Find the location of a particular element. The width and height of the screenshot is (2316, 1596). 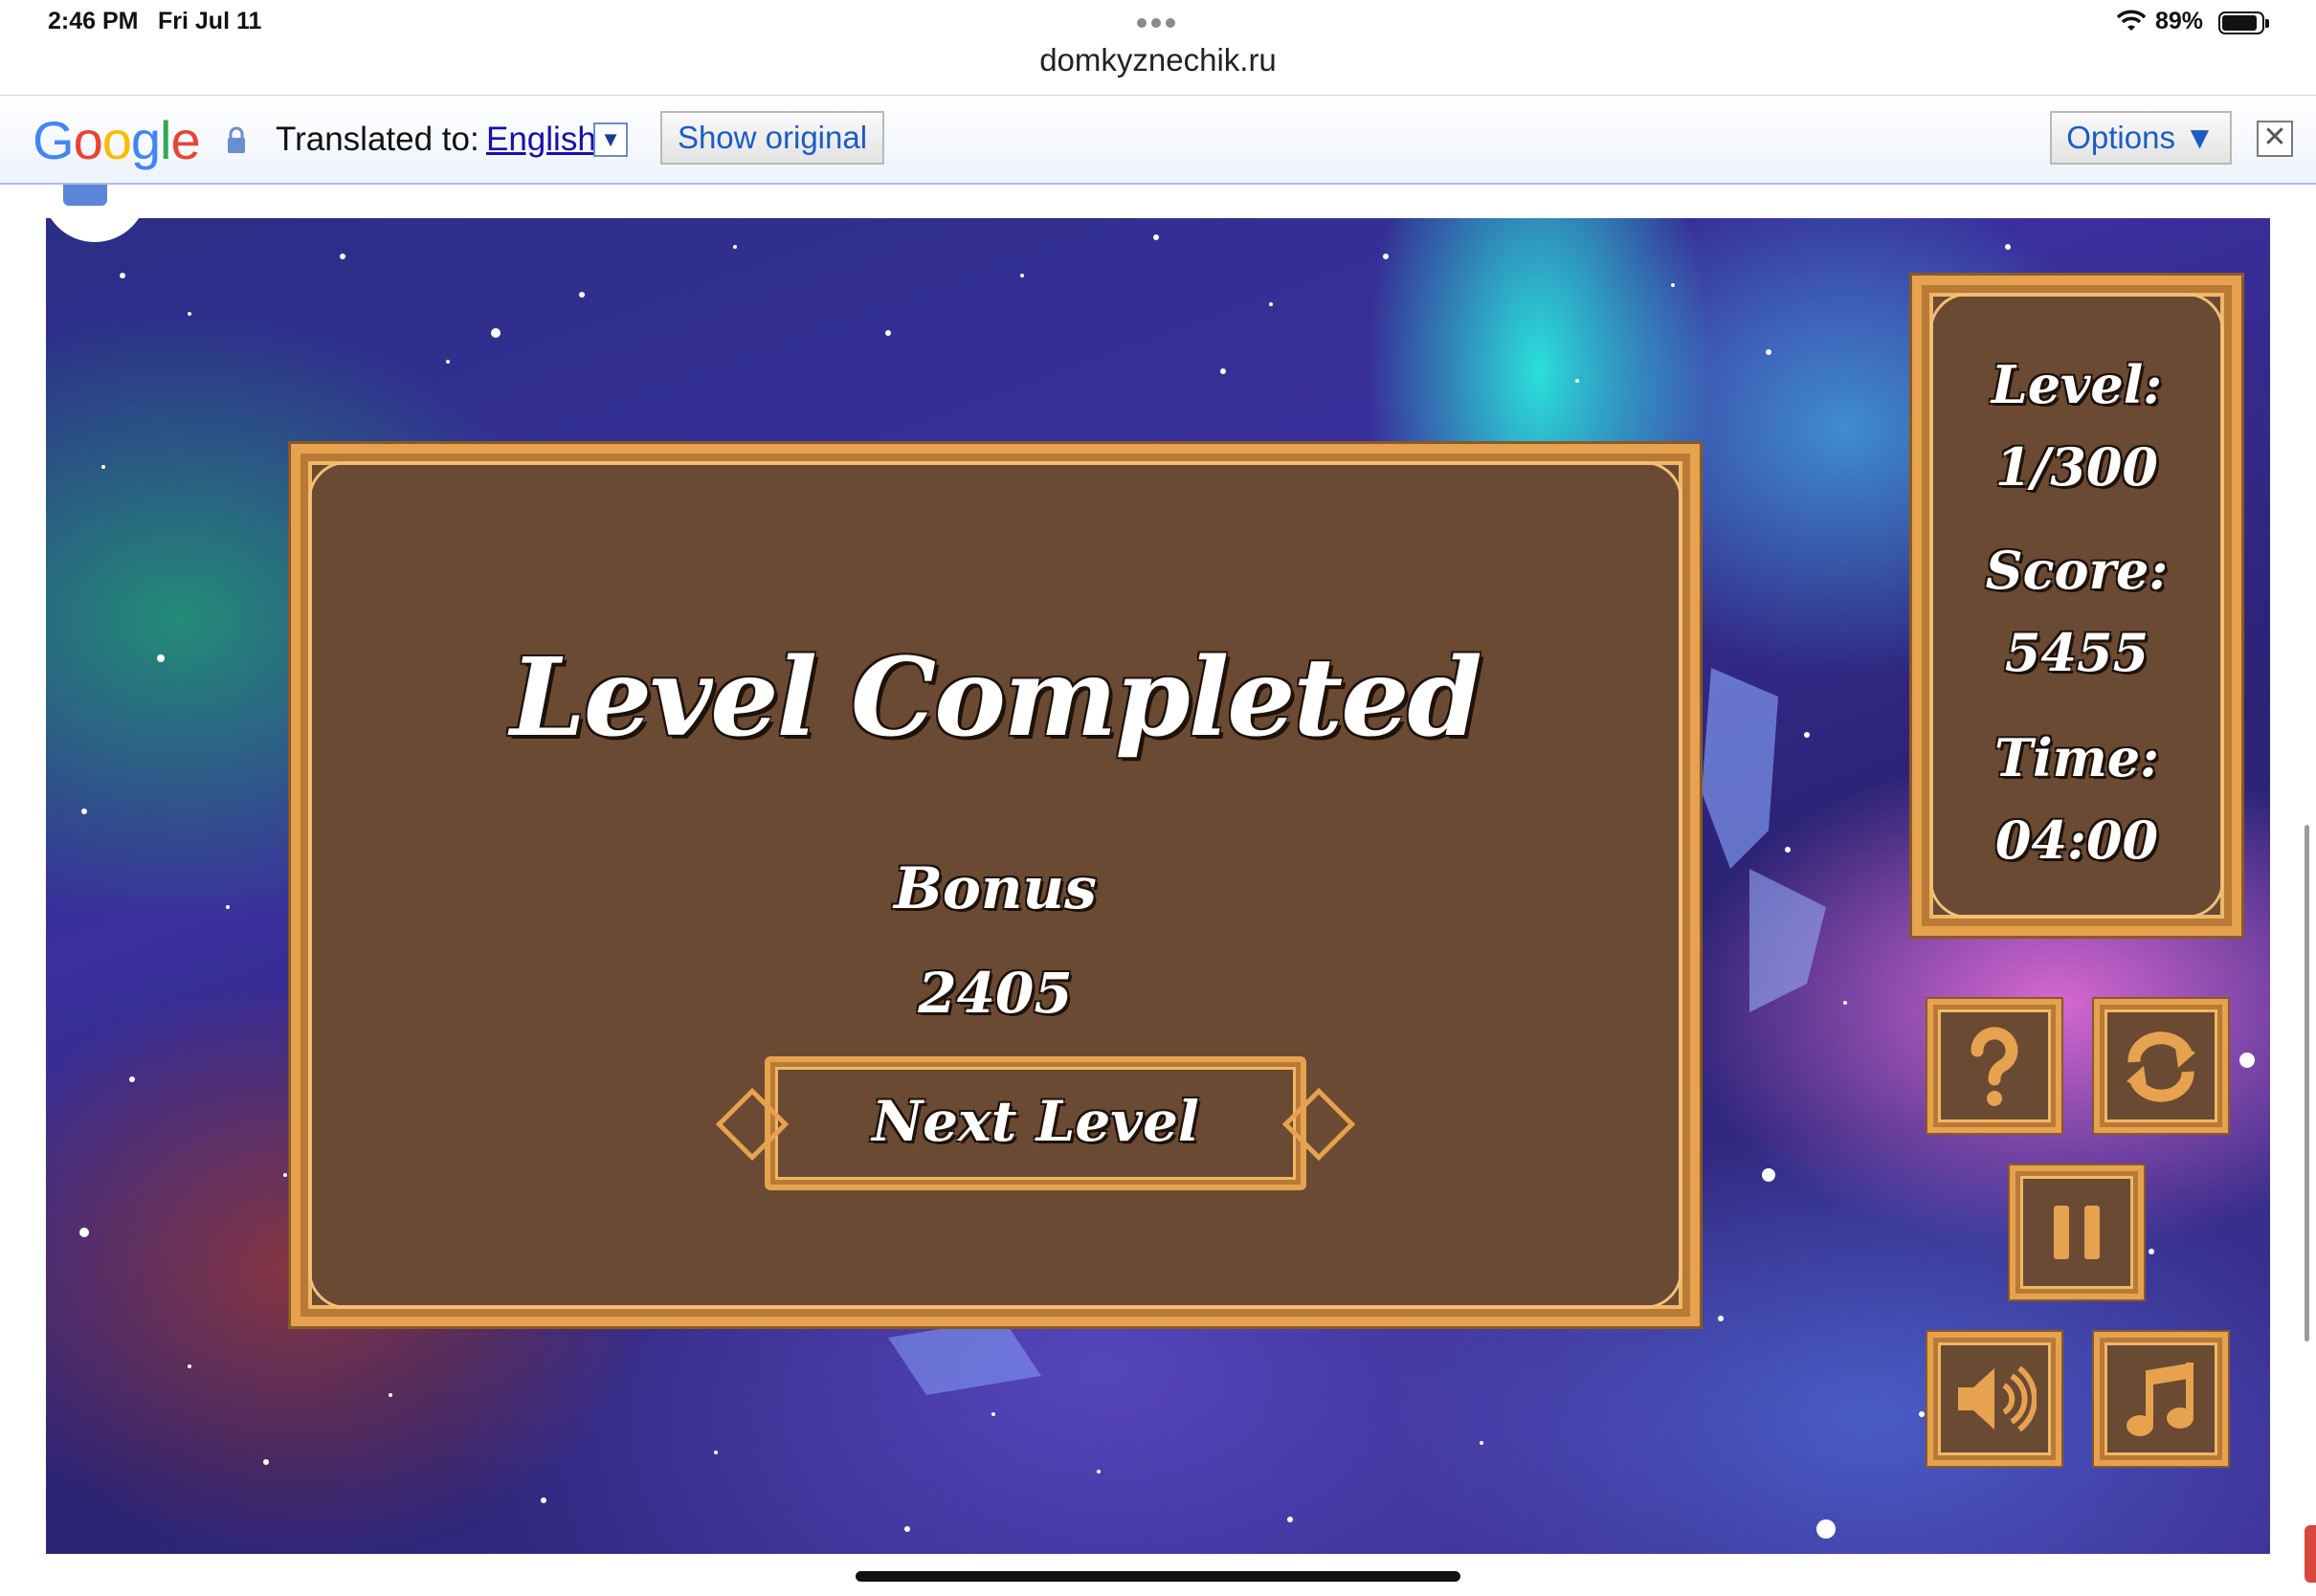

battery-percent: 89% is located at coordinates (2179, 21).